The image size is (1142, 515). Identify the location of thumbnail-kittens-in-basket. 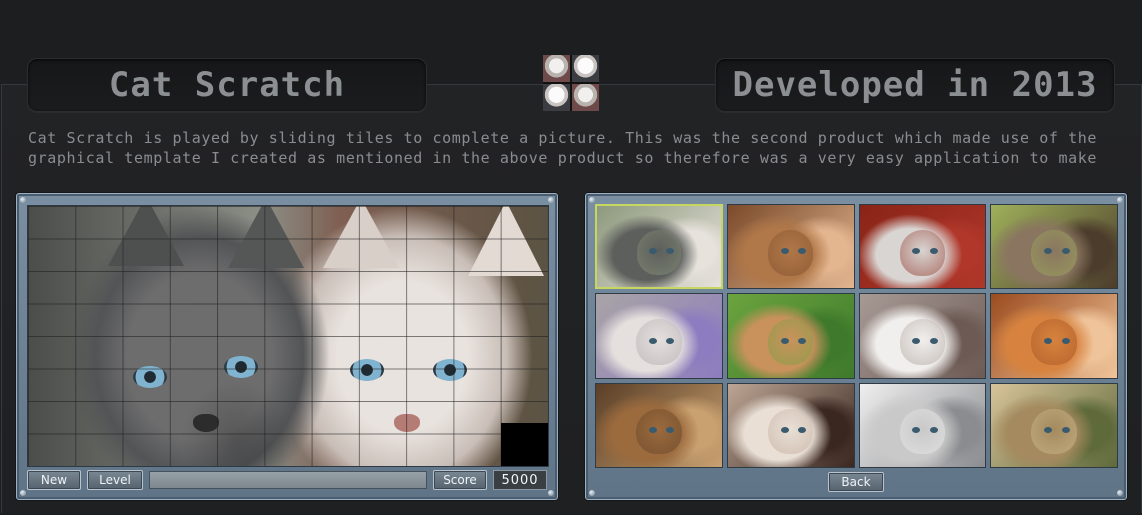
(790, 247).